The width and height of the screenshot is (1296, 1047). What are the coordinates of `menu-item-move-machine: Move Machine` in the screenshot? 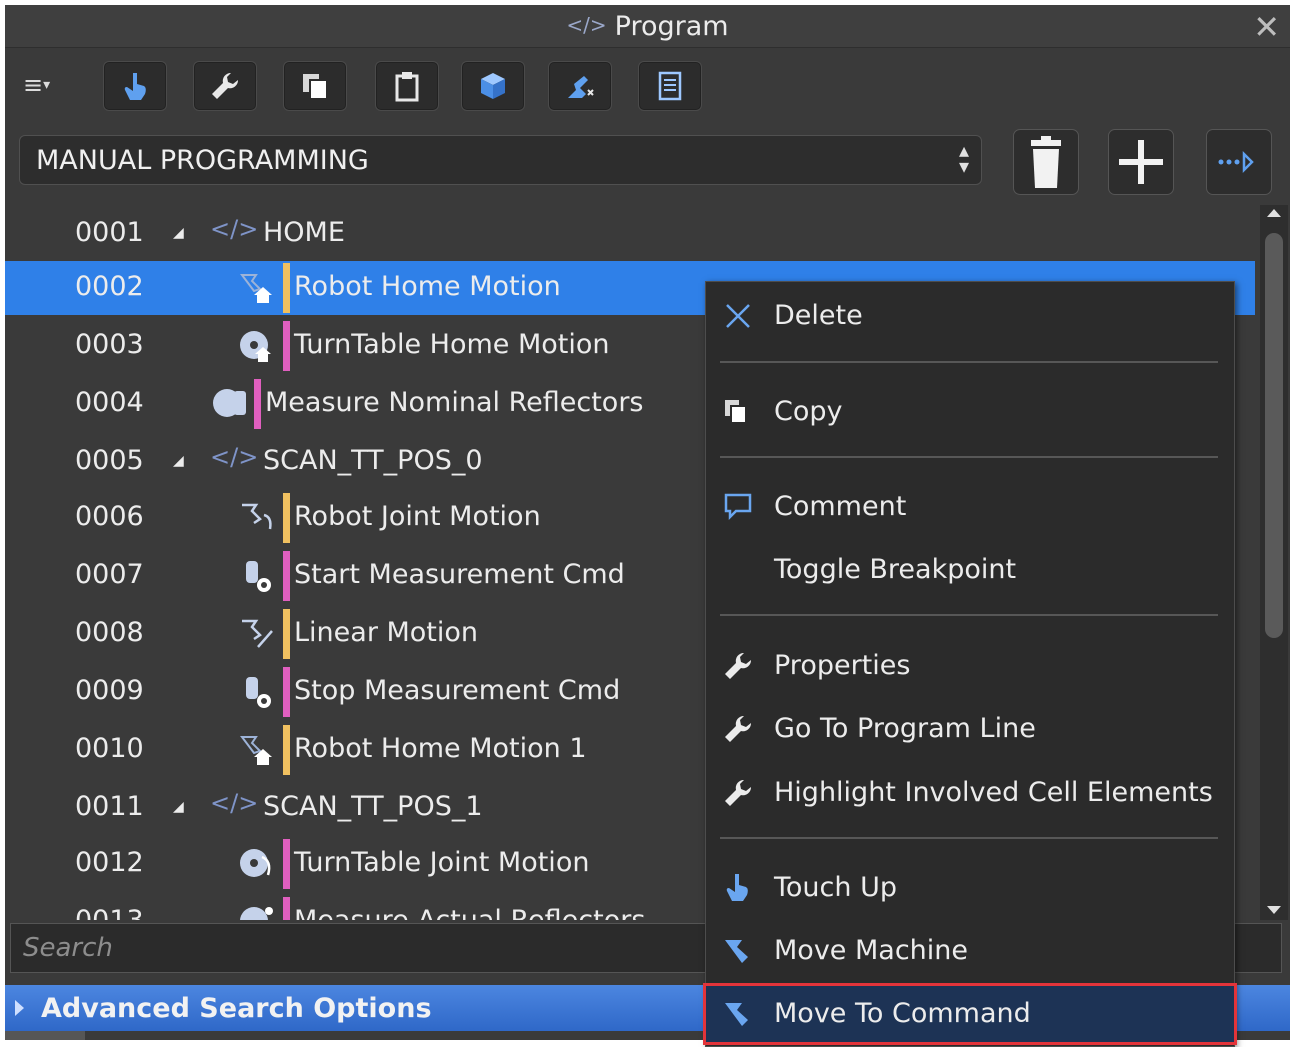 It's located at (970, 951).